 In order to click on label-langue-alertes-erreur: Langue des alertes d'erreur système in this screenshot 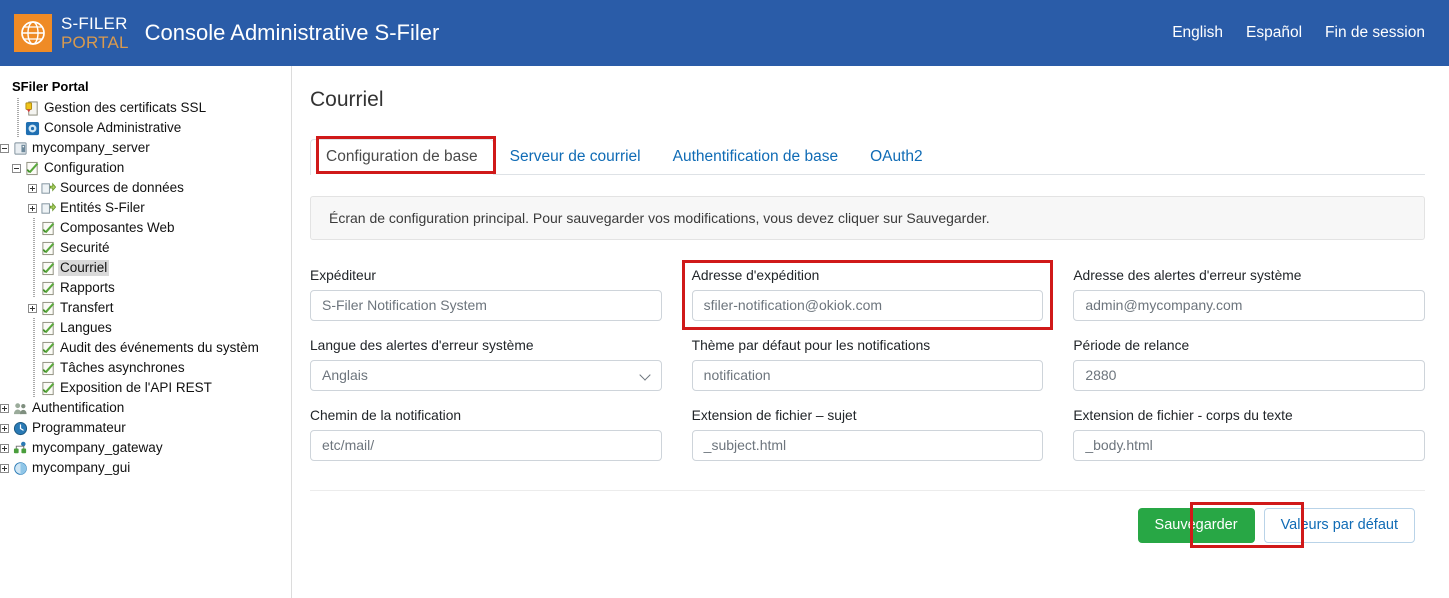, I will do `click(422, 345)`.